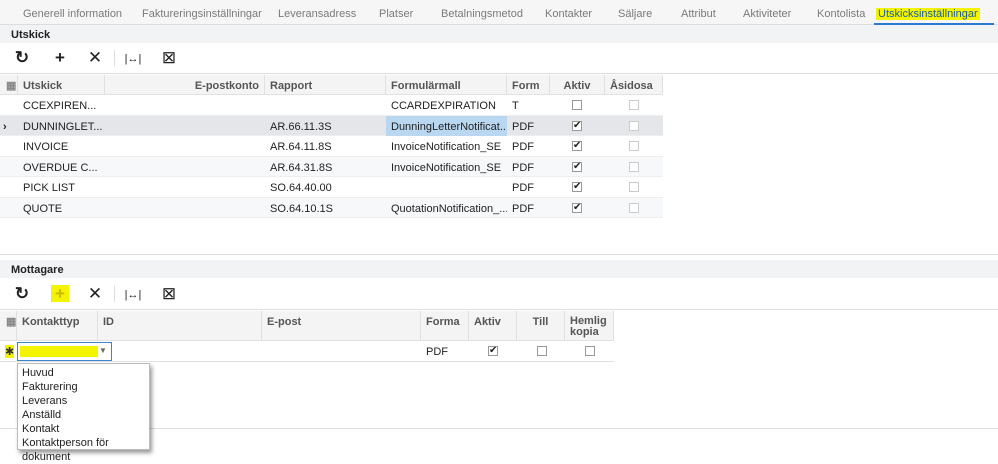  I want to click on hemlig-kopia-checkbox, so click(590, 351).